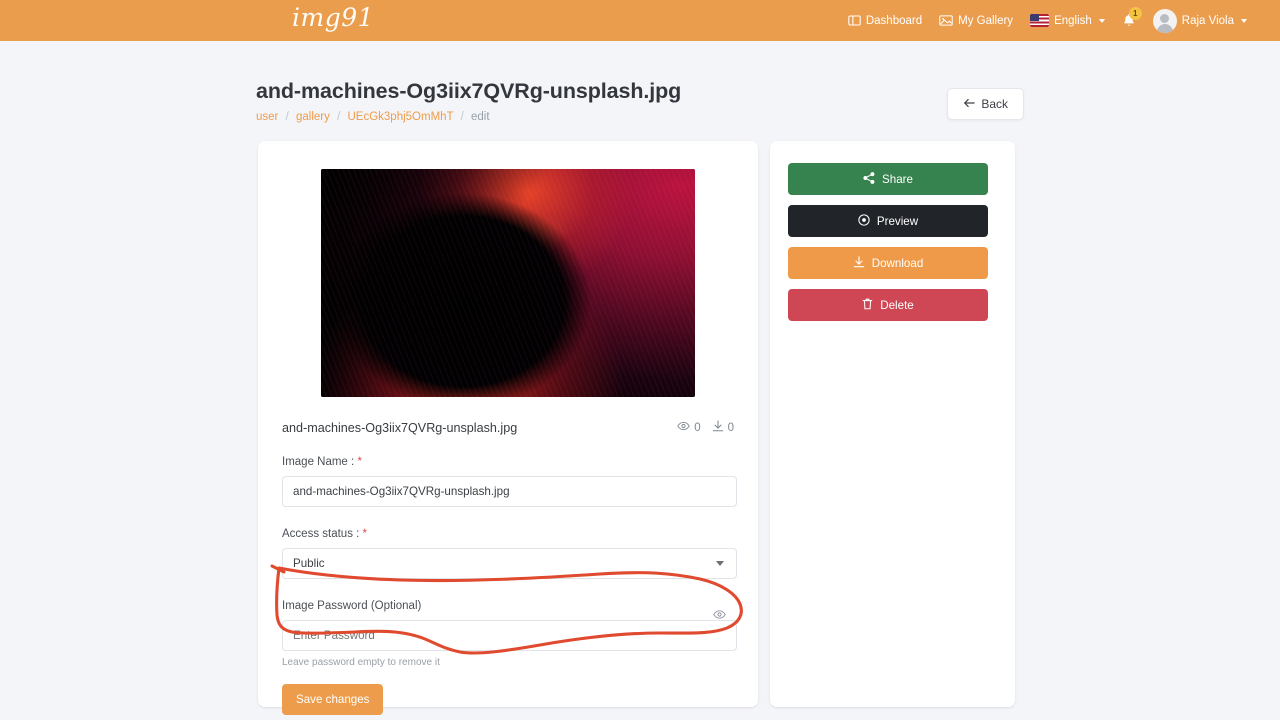 The image size is (1280, 720). Describe the element at coordinates (333, 17) in the screenshot. I see `brand-logo: img91` at that location.